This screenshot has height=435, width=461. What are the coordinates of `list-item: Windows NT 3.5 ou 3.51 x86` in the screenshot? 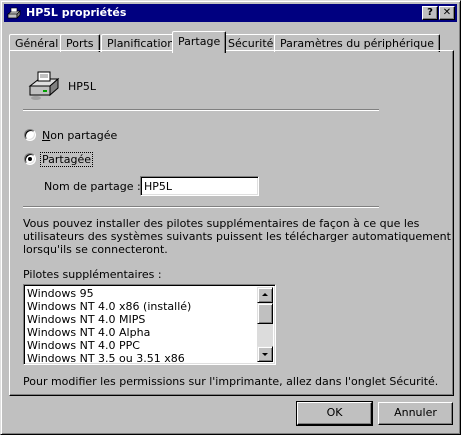 It's located at (106, 358).